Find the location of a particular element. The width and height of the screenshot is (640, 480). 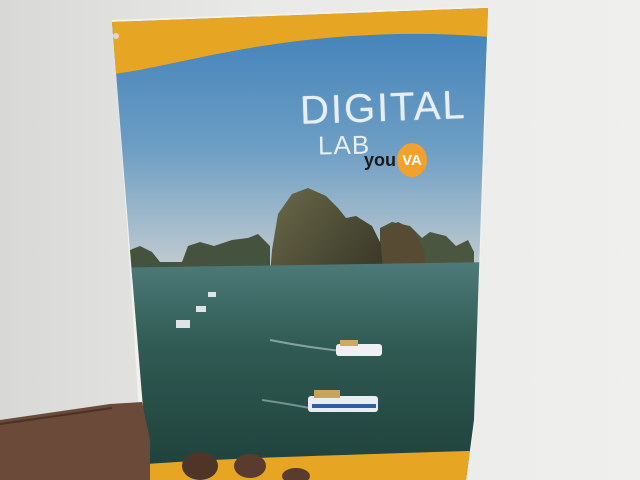

brand-you-text: you is located at coordinates (380, 160).